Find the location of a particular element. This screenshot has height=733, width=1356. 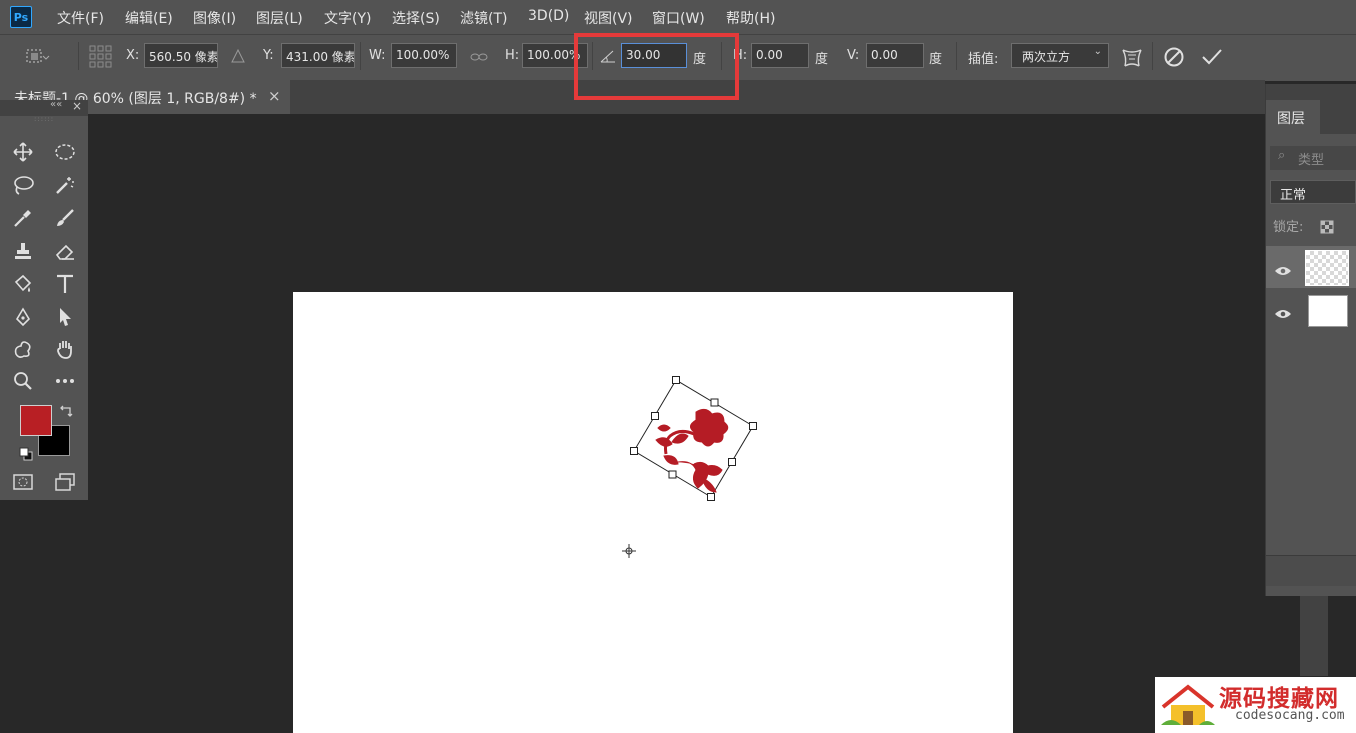

eyedropper-tool-icon is located at coordinates (23, 218).